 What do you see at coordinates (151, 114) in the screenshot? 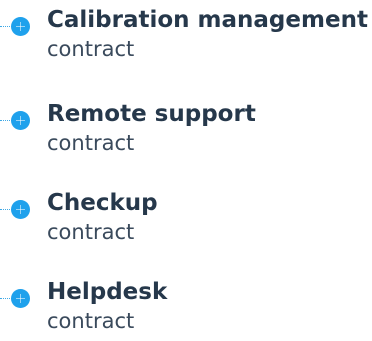
I see `contract-title: Remote support` at bounding box center [151, 114].